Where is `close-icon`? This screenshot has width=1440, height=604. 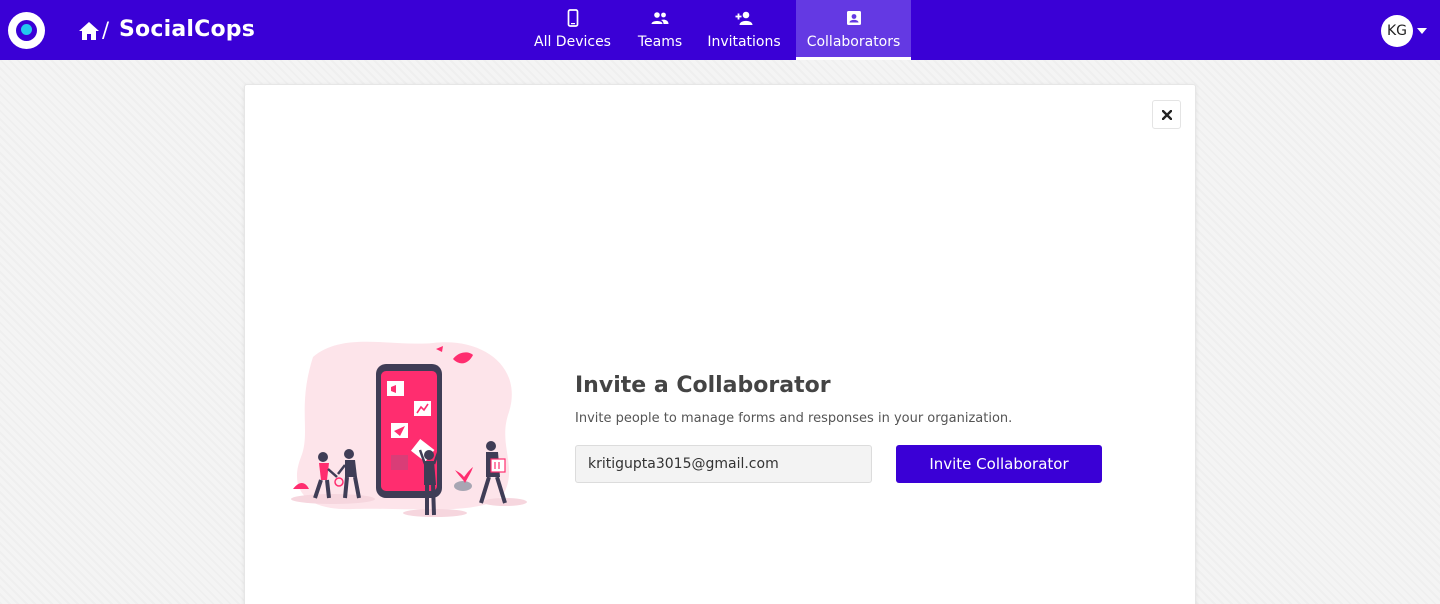
close-icon is located at coordinates (1167, 115).